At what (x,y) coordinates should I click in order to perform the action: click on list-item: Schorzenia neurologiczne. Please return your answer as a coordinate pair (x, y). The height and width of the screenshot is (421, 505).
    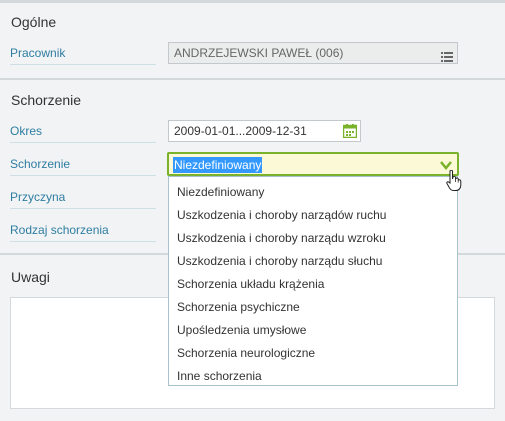
    Looking at the image, I should click on (246, 353).